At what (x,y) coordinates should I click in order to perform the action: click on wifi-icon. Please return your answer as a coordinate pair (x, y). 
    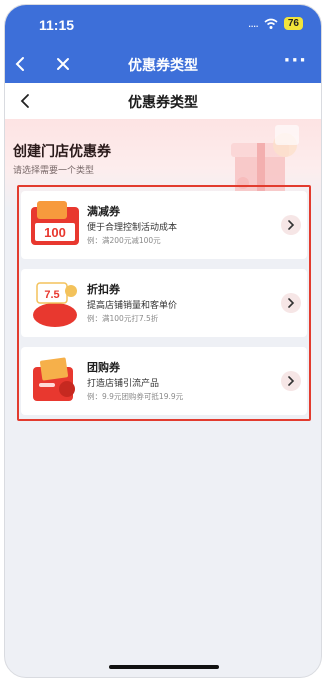
    Looking at the image, I should click on (271, 23).